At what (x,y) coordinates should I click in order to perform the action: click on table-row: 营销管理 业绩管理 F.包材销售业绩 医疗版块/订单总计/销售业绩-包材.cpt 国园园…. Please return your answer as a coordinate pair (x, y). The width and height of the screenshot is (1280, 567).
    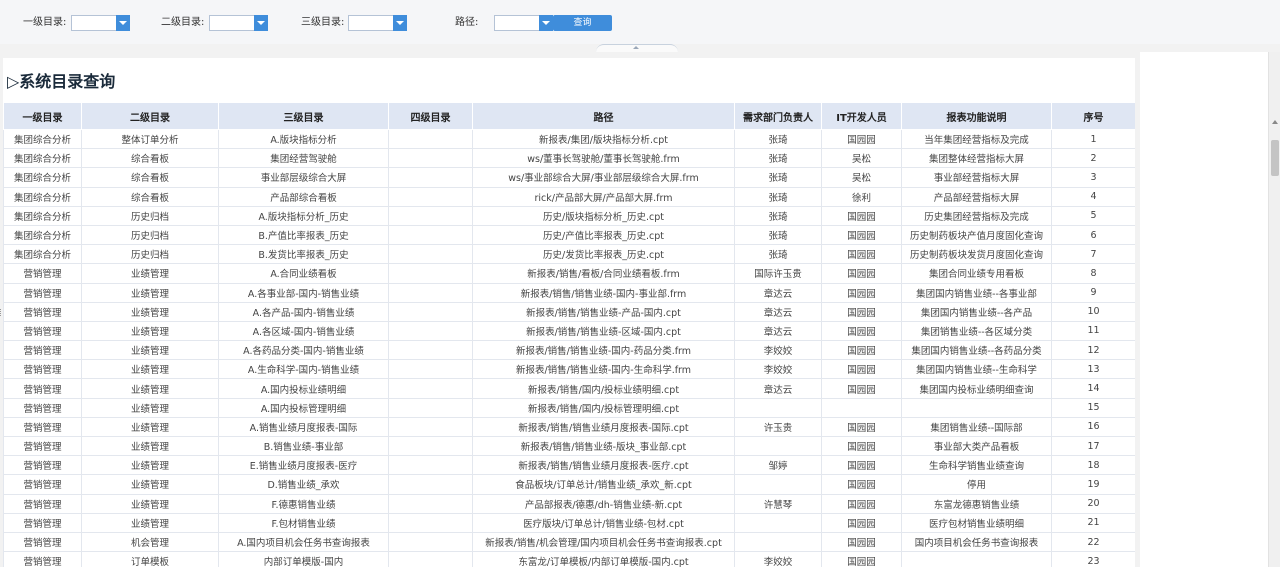
    Looking at the image, I should click on (569, 522).